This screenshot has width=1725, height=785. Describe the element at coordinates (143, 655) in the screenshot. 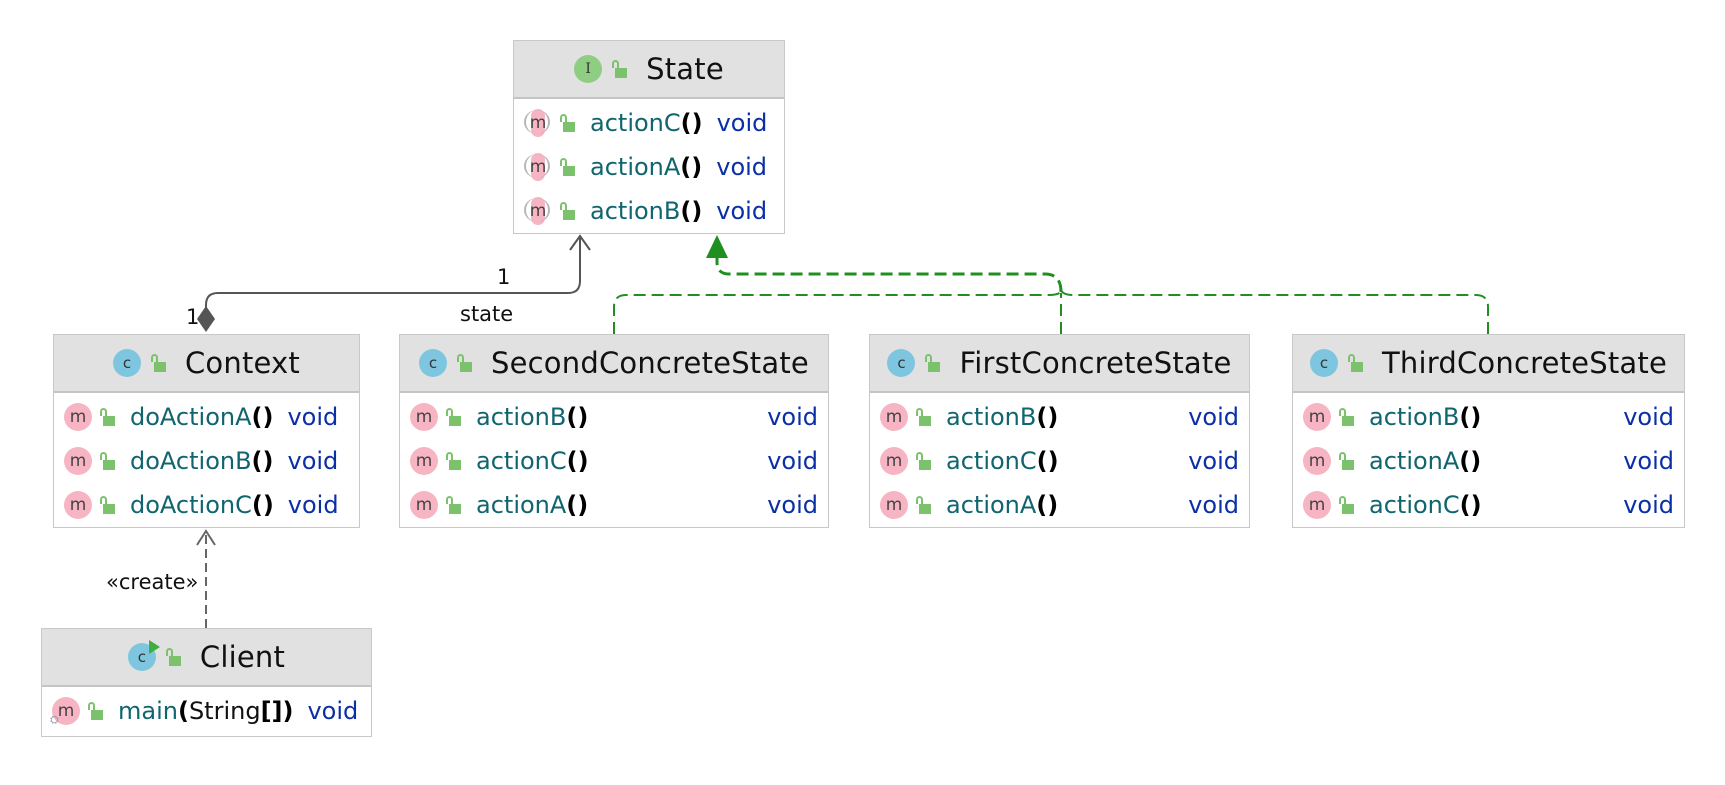

I see `executable-class-icon: c` at that location.